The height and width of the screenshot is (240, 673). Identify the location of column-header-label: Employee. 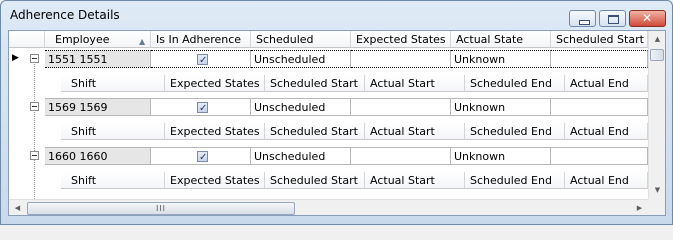
(82, 39).